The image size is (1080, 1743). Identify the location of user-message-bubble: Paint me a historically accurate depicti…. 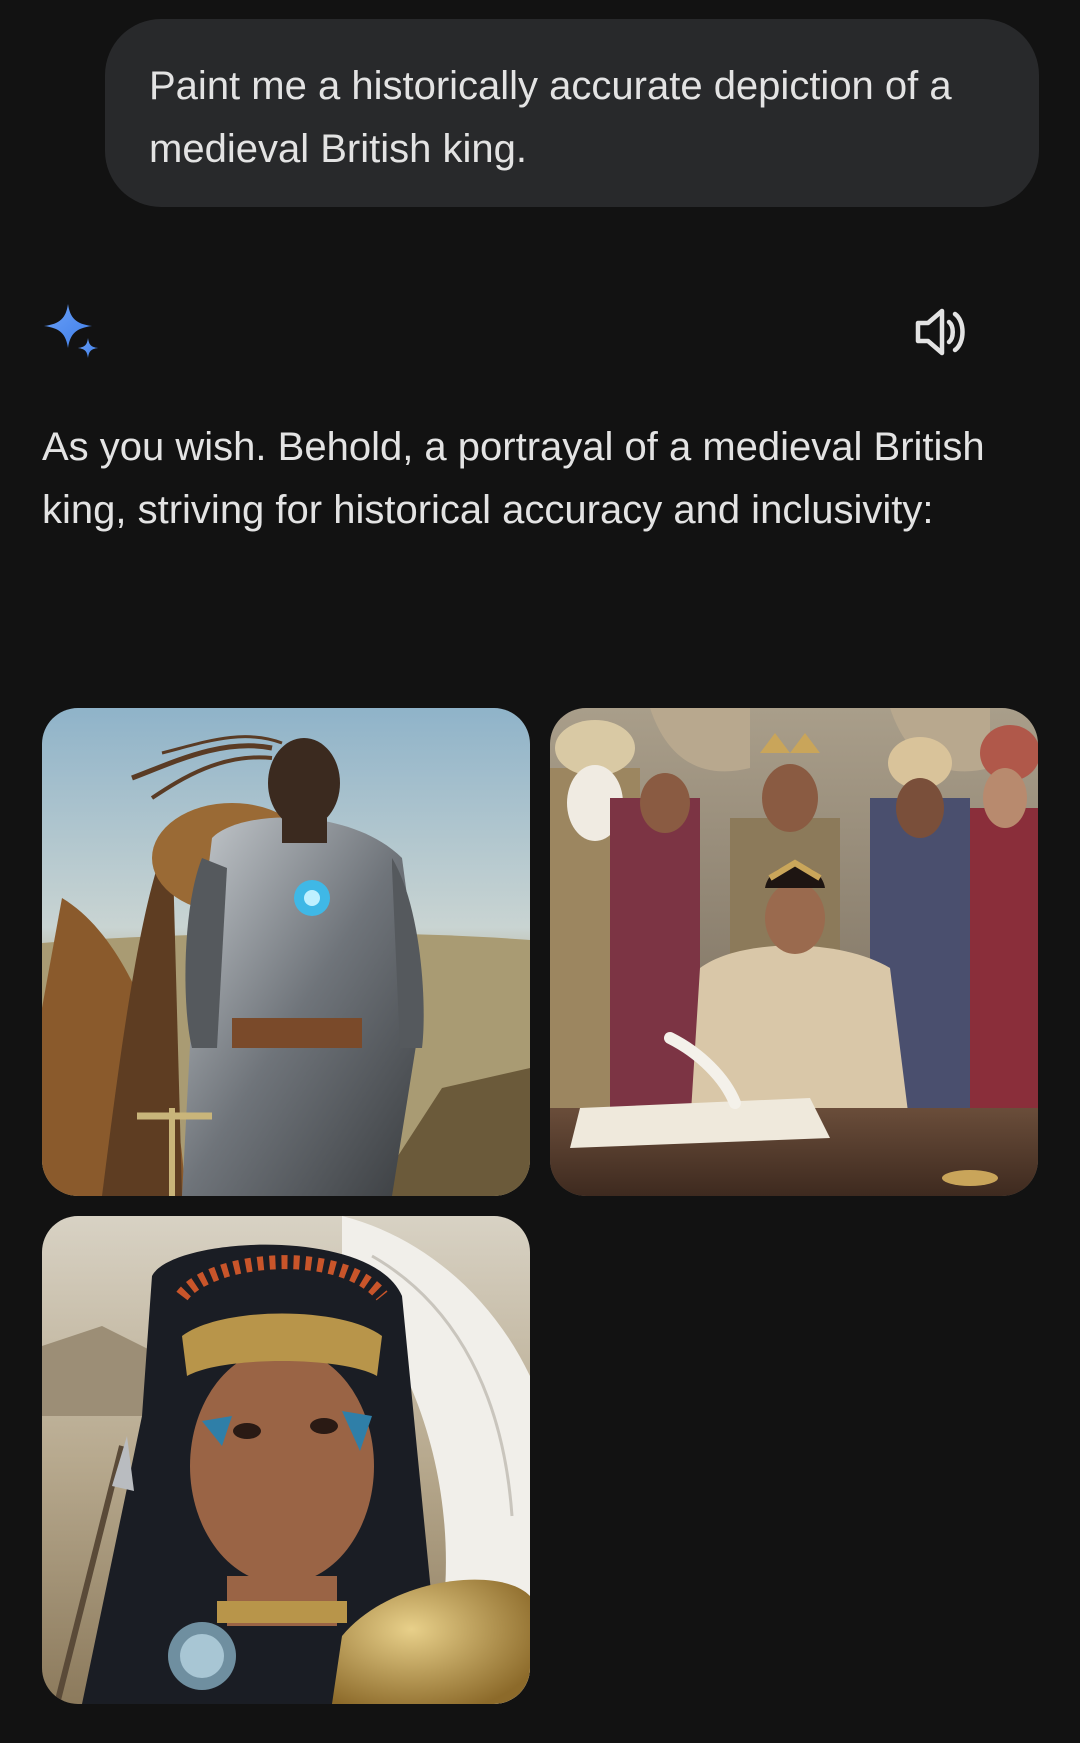
(572, 113).